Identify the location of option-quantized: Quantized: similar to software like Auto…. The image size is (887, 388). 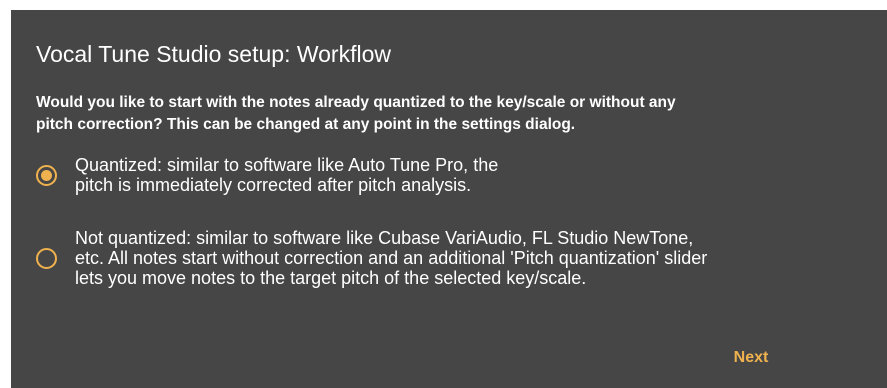
(267, 175).